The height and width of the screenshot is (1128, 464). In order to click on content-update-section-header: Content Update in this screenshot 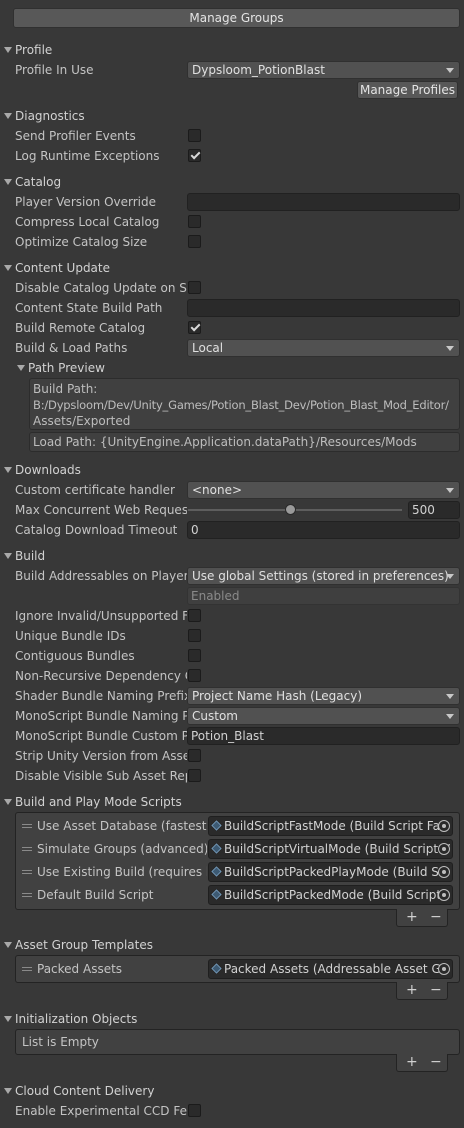, I will do `click(57, 268)`.